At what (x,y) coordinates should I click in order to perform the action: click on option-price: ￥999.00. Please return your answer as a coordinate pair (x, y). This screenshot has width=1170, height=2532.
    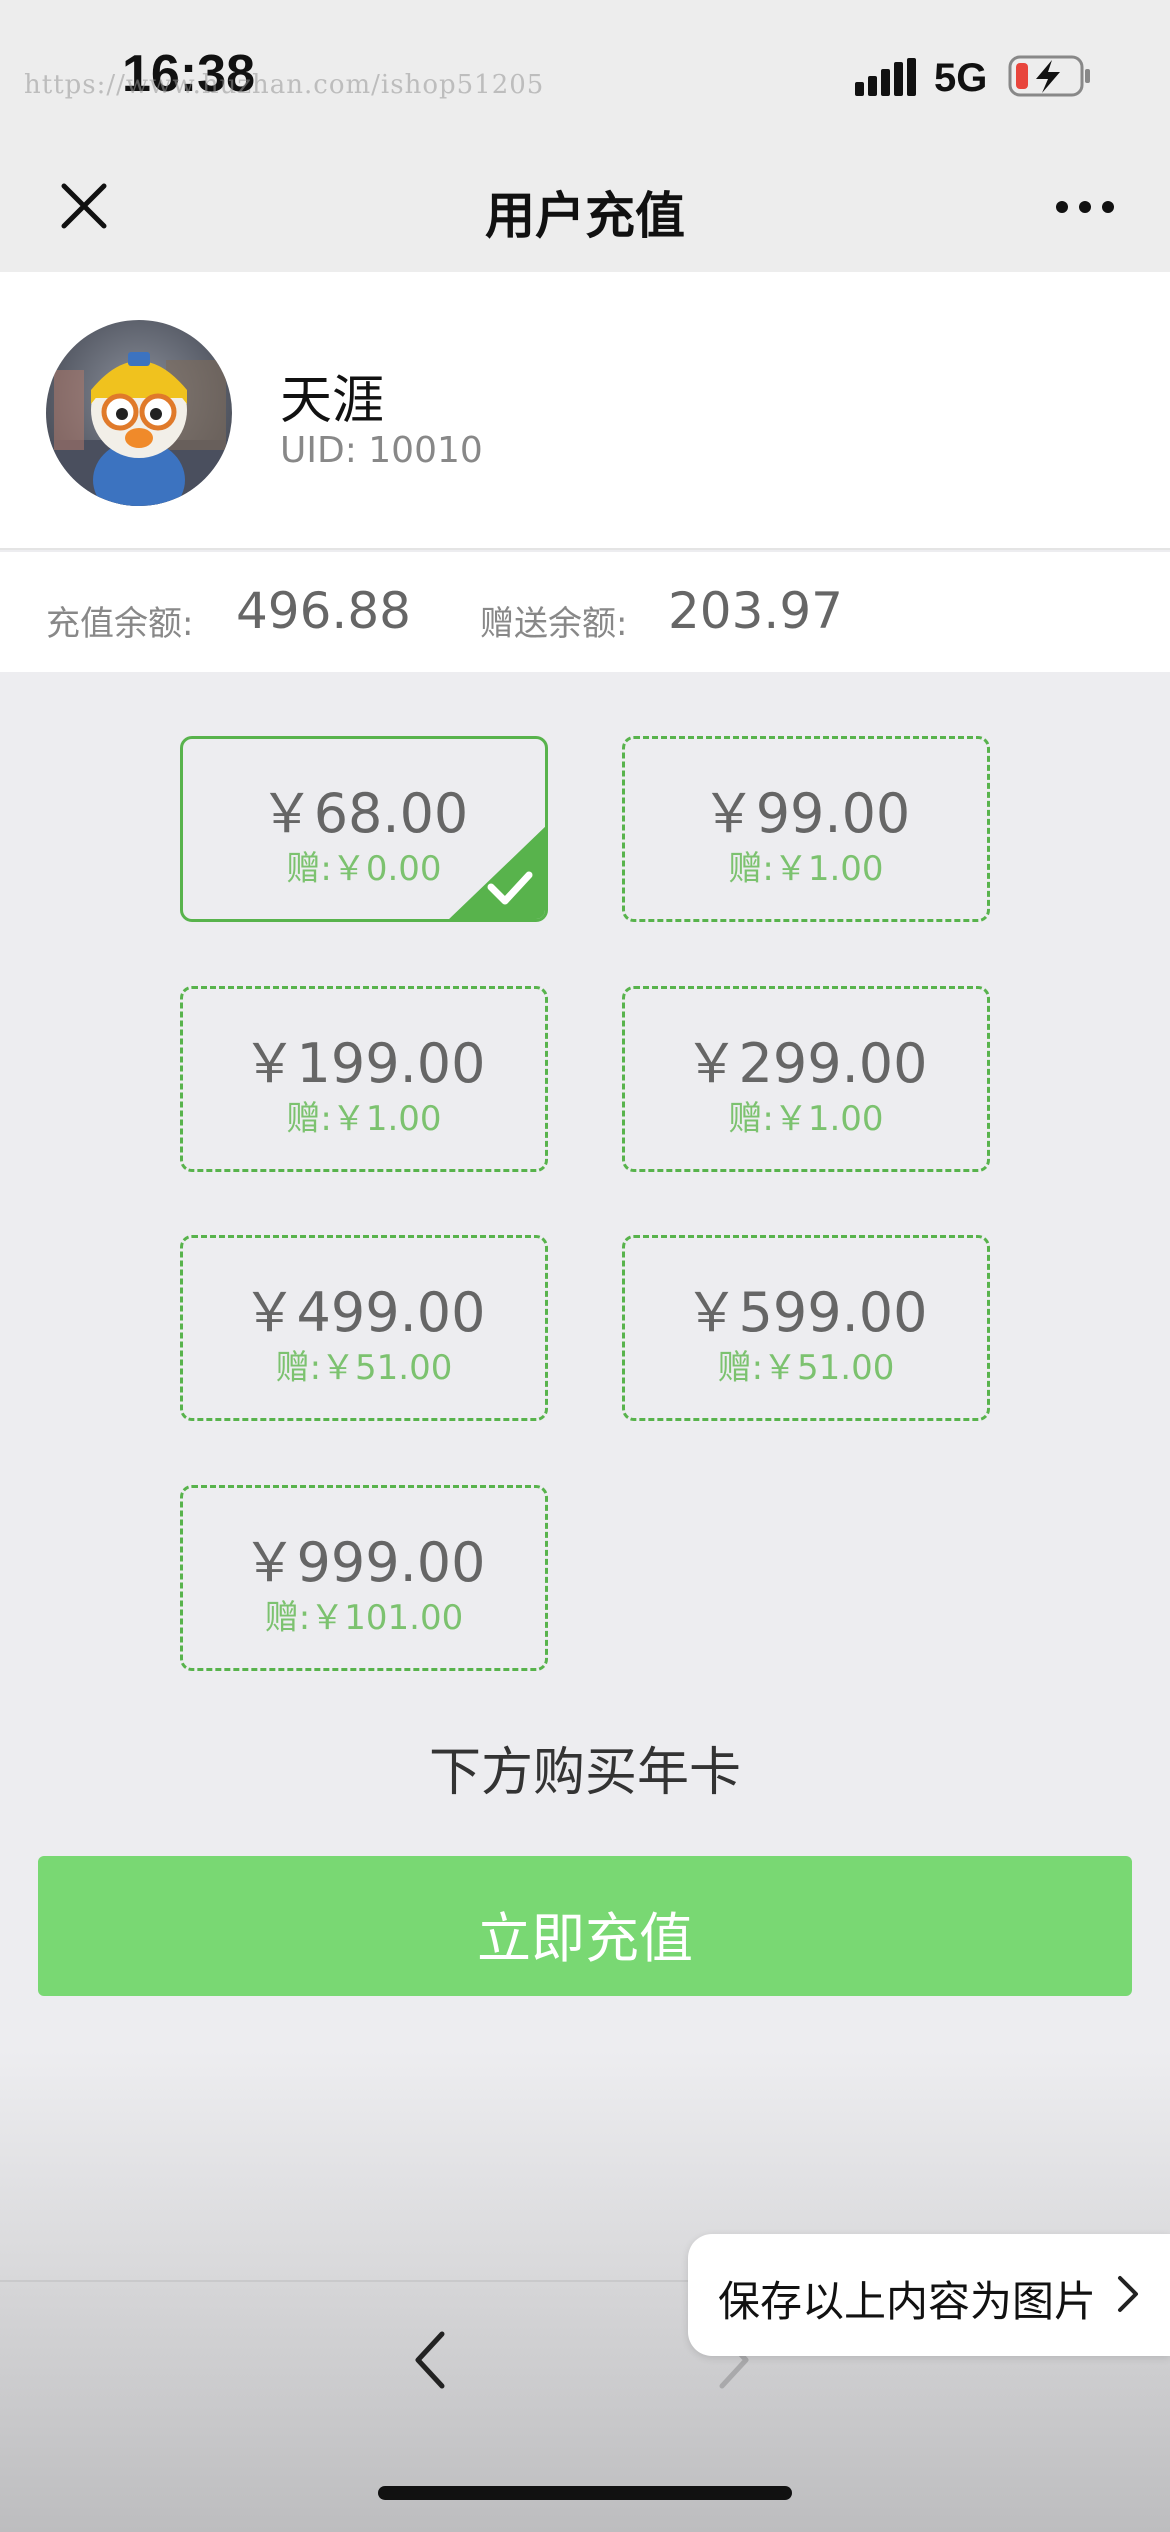
    Looking at the image, I should click on (364, 1562).